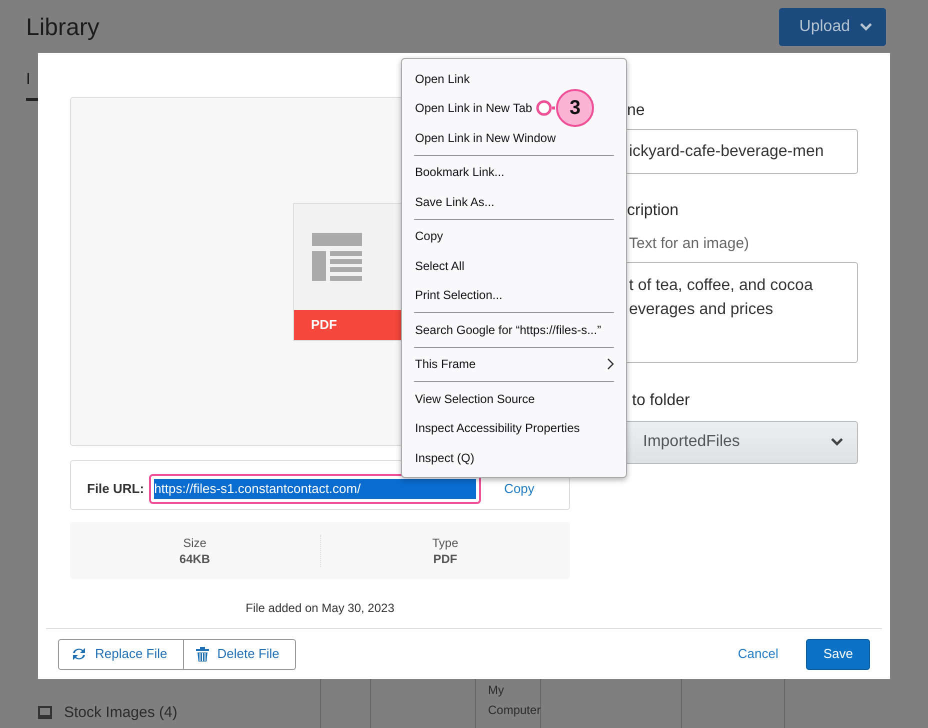 This screenshot has height=728, width=928. What do you see at coordinates (195, 558) in the screenshot?
I see `detail-value: 64KB` at bounding box center [195, 558].